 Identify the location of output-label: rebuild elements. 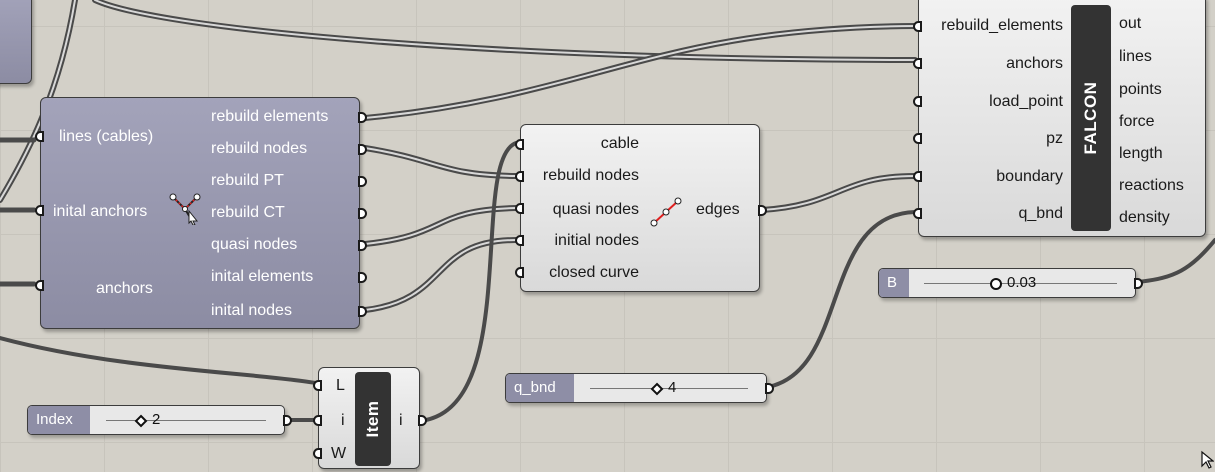
(270, 116).